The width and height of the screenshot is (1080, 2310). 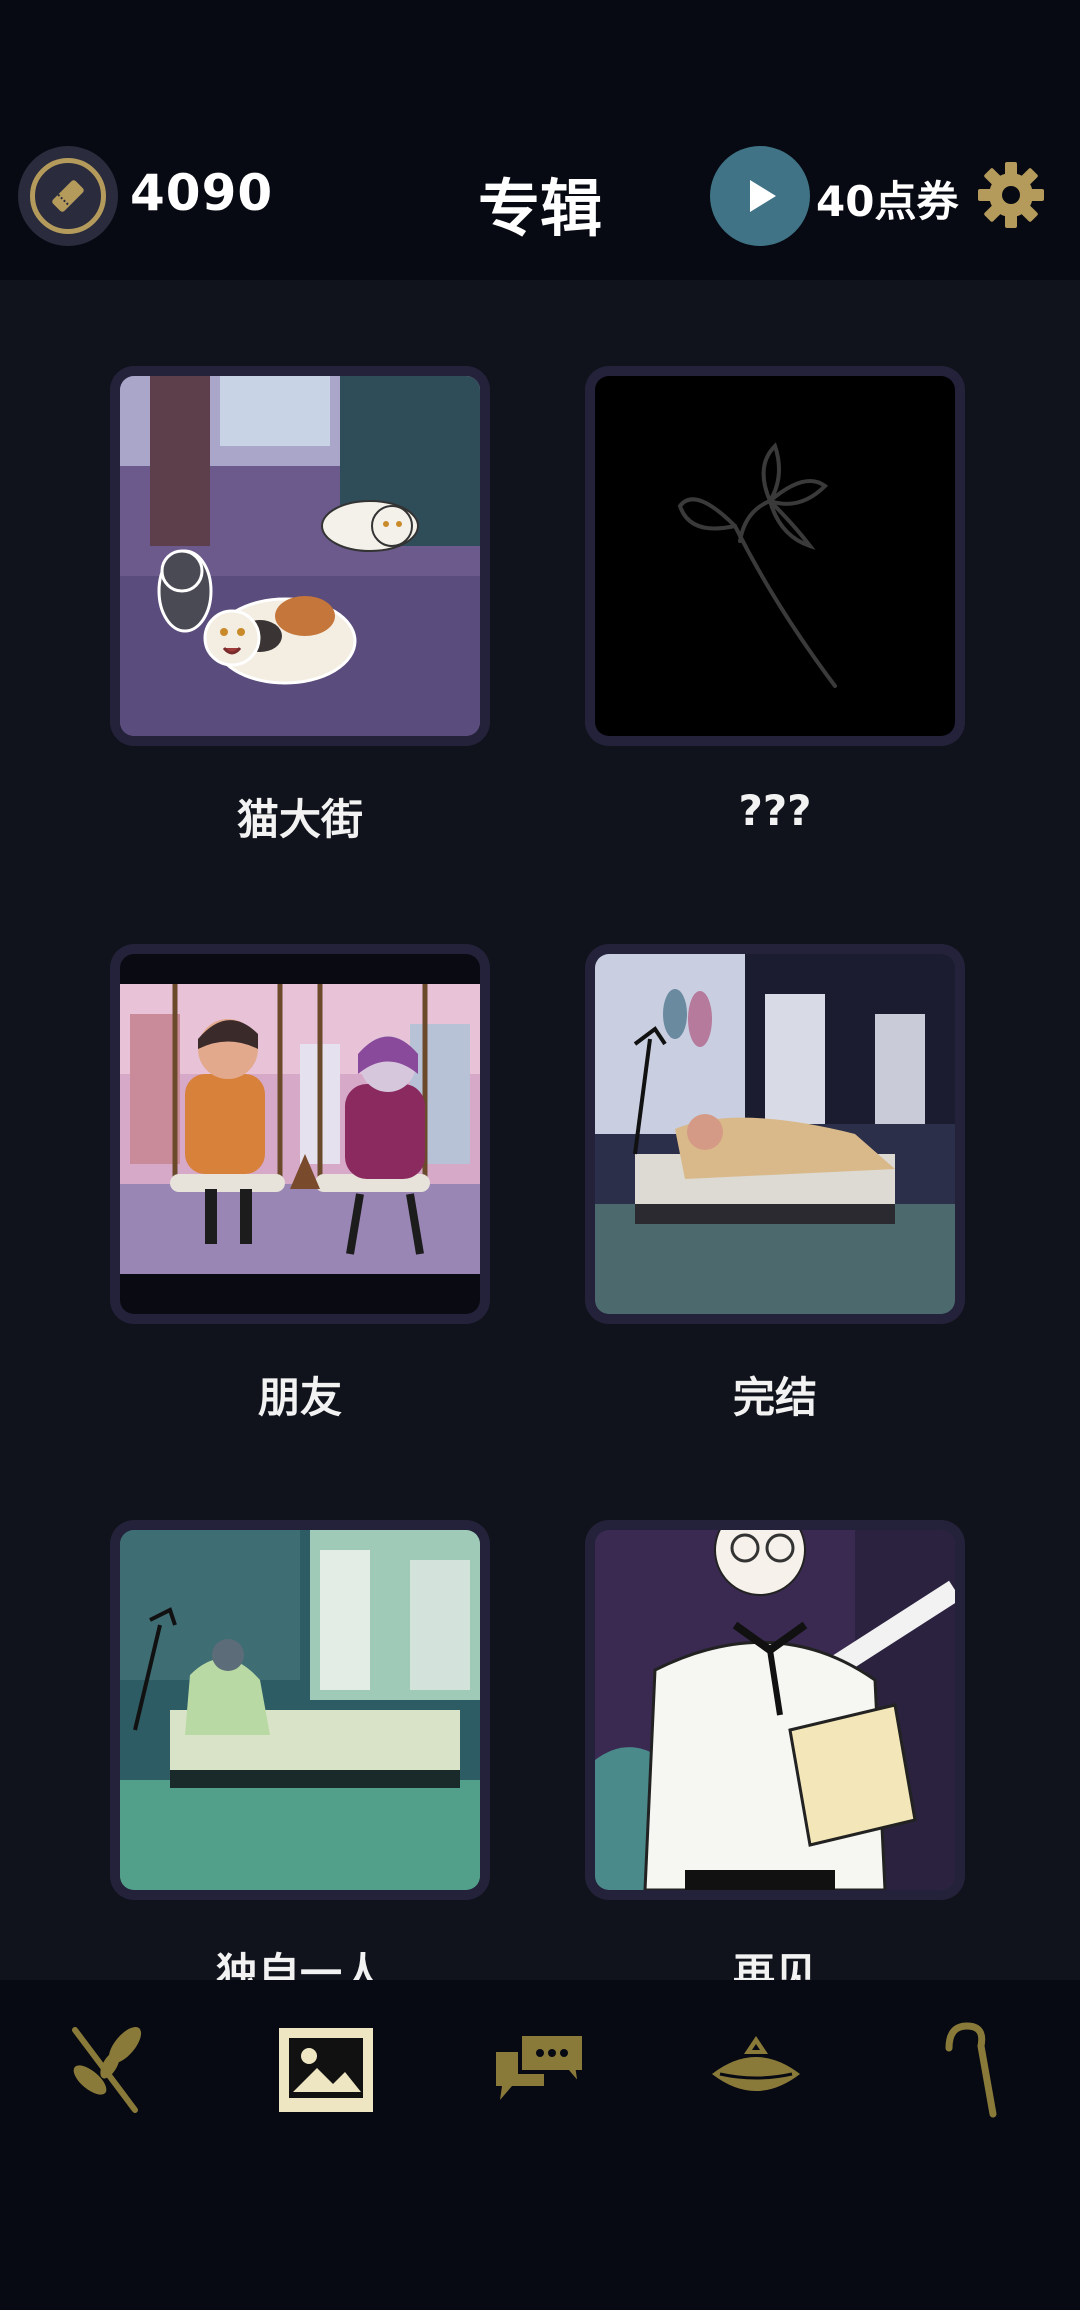 What do you see at coordinates (775, 1710) in the screenshot?
I see `boy-with-book-illustration` at bounding box center [775, 1710].